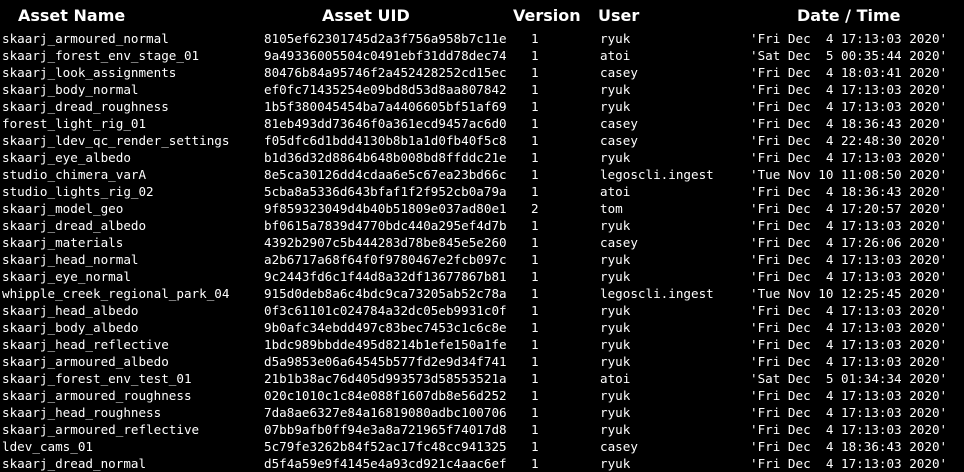  I want to click on asset-uid-cell: a2b6717a68f64f0f9780467e2fcb097c, so click(385, 259).